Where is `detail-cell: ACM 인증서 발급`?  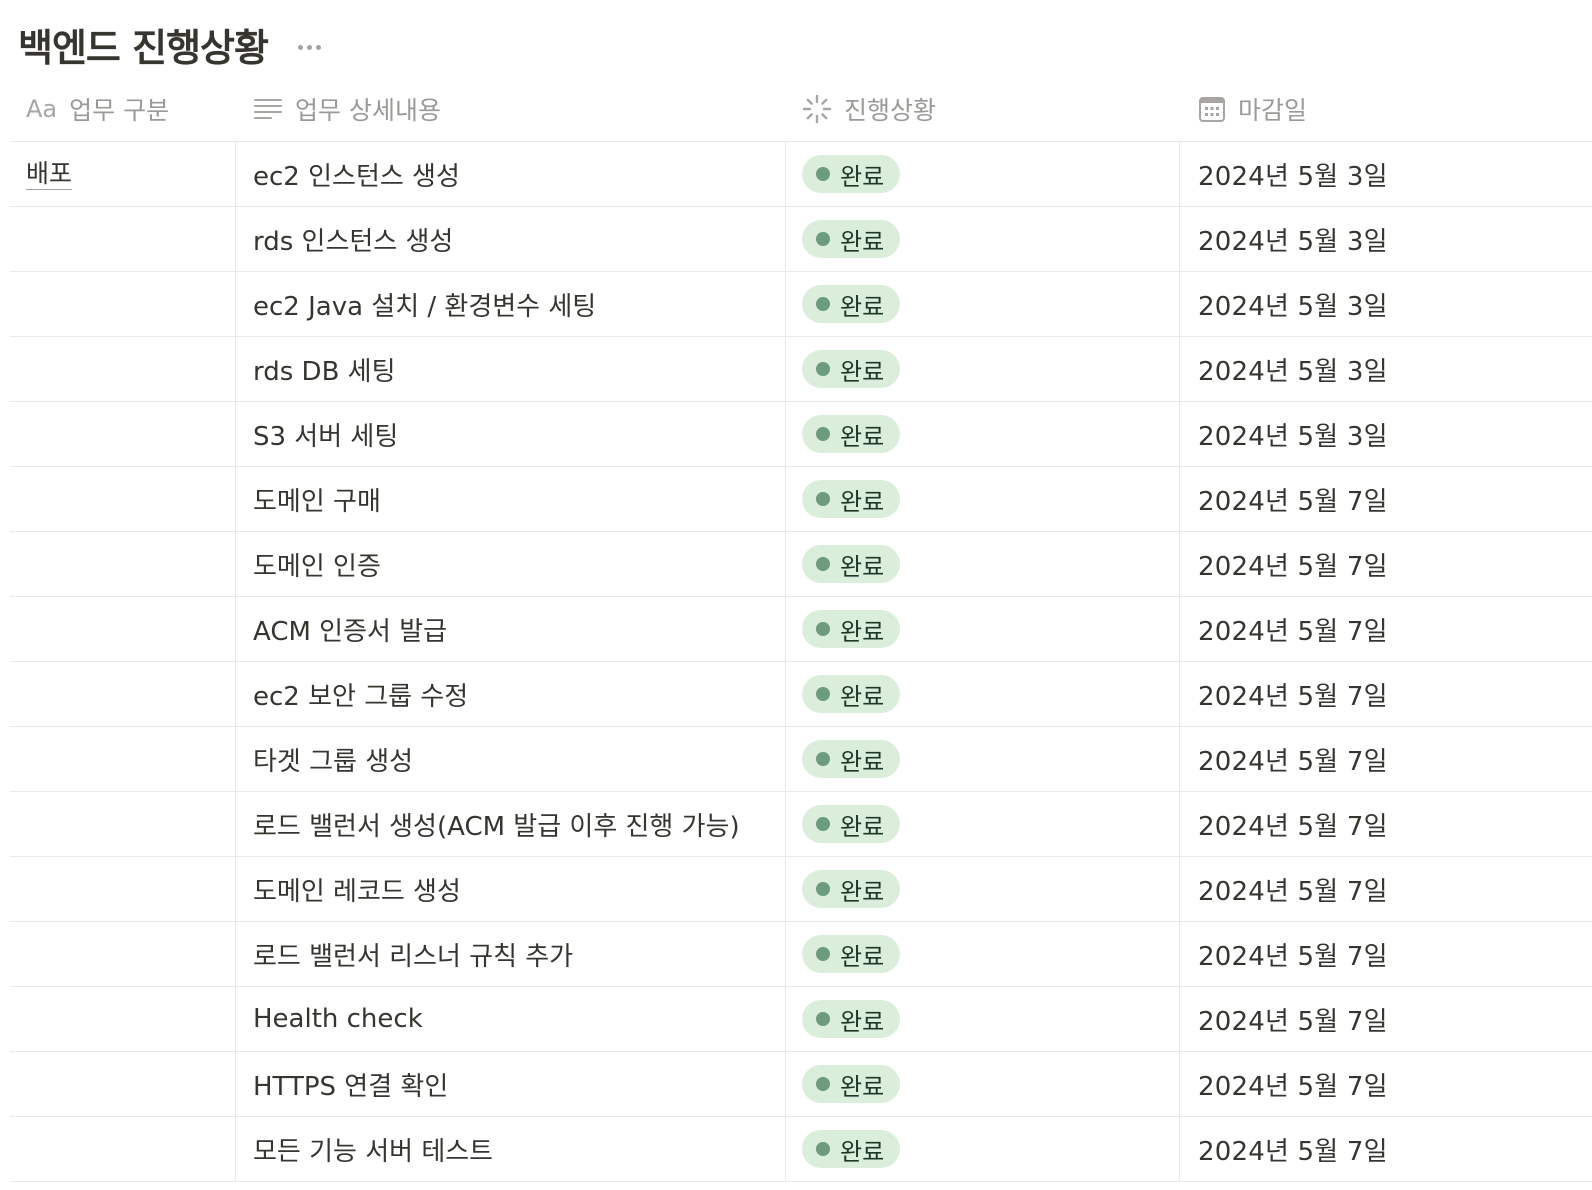 detail-cell: ACM 인증서 발급 is located at coordinates (511, 629).